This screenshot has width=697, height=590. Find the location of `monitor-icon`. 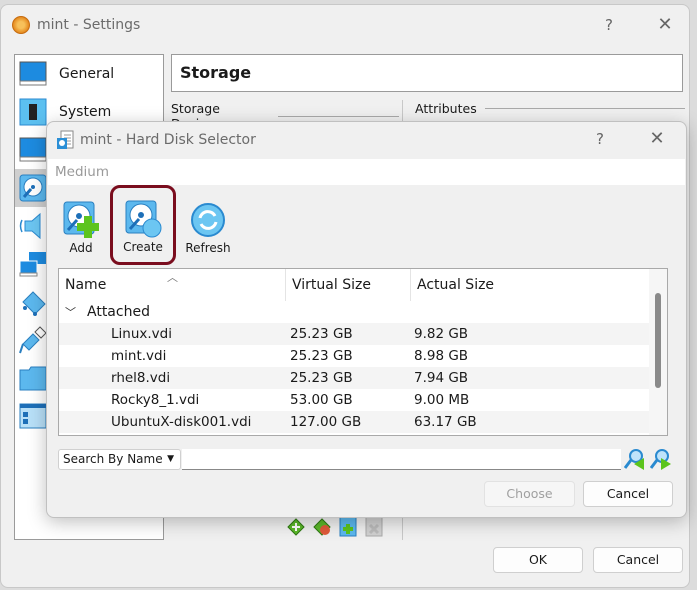

monitor-icon is located at coordinates (33, 74).